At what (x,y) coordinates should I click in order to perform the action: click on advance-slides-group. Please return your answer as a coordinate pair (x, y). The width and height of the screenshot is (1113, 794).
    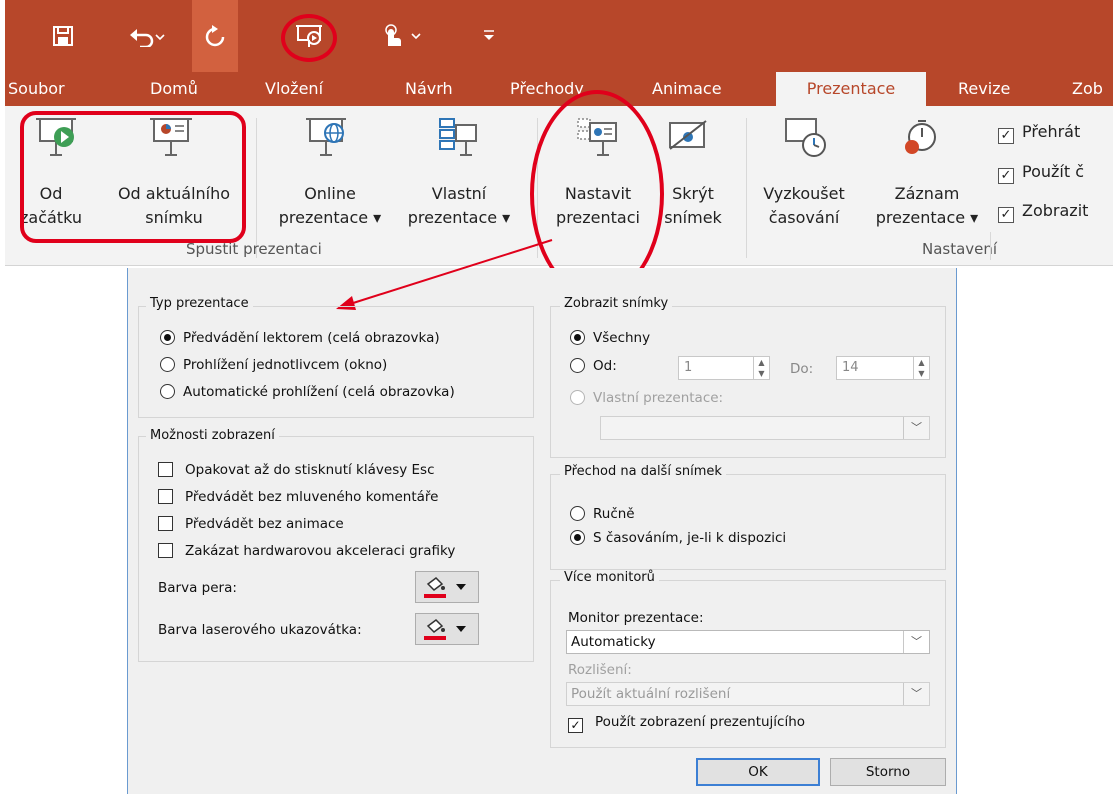
    Looking at the image, I should click on (748, 522).